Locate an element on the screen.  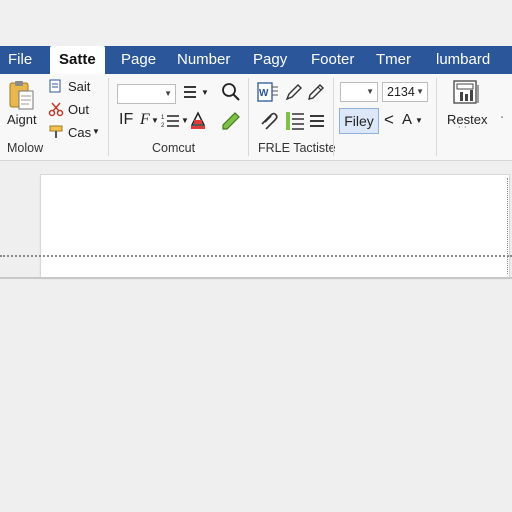
style-highlight-button: Filey is located at coordinates (359, 121).